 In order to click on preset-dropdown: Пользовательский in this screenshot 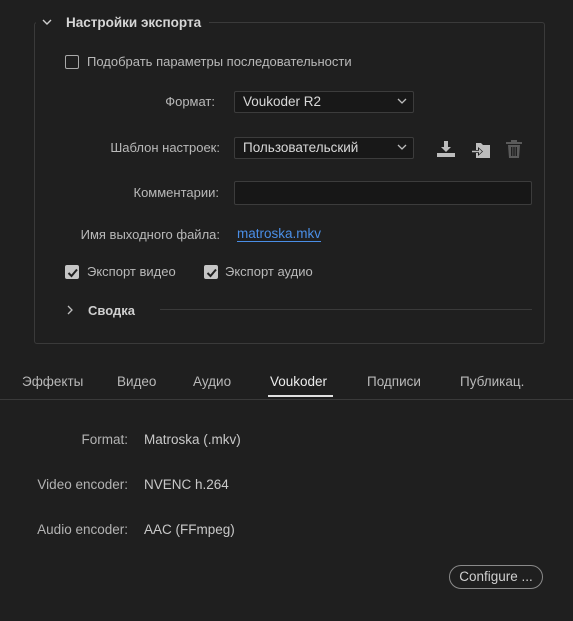, I will do `click(324, 148)`.